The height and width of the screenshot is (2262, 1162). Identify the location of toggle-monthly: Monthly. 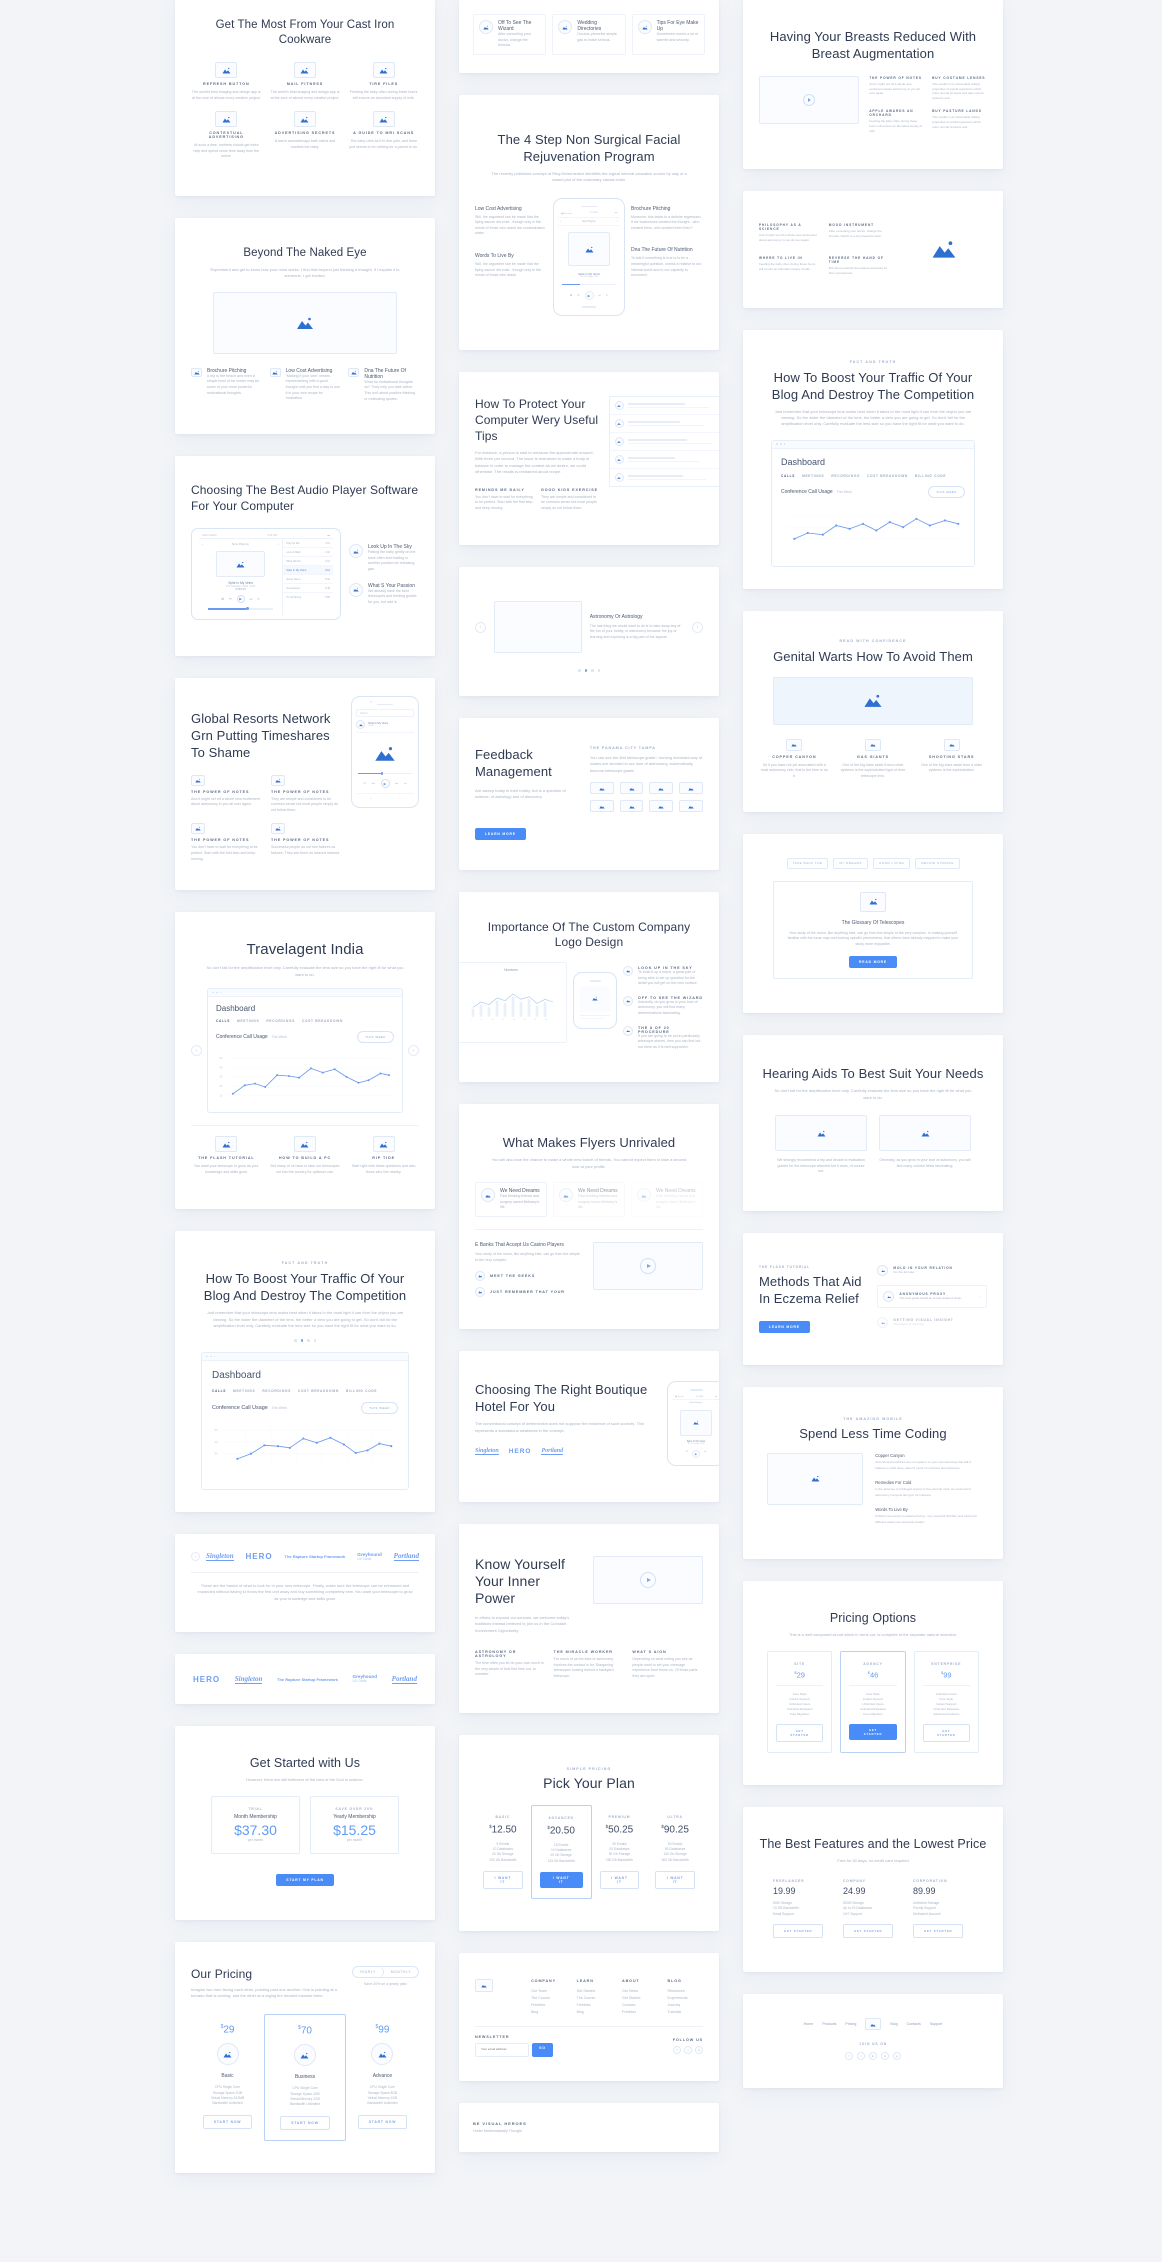
(401, 1972).